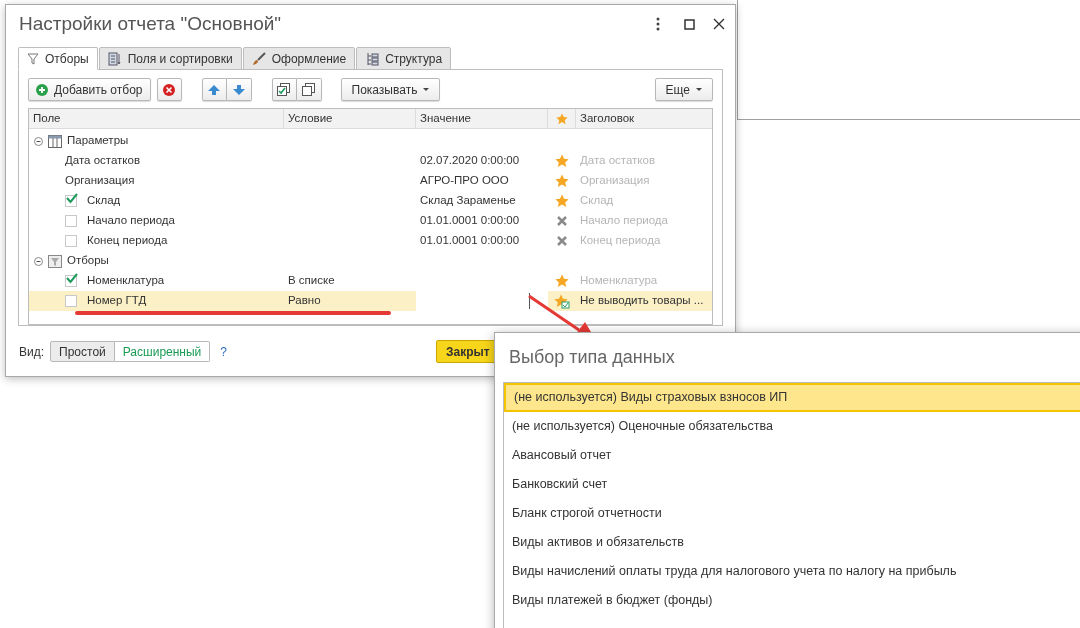 The width and height of the screenshot is (1080, 628). What do you see at coordinates (643, 118) in the screenshot?
I see `column-header: Заголовок` at bounding box center [643, 118].